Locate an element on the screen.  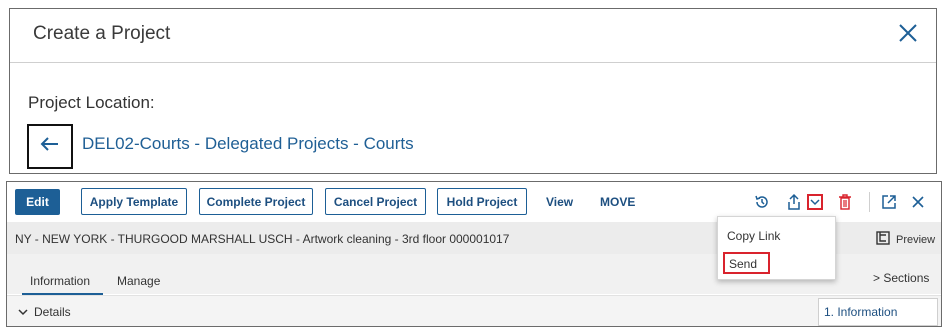
share-dropdown-menu: Copy Link Send is located at coordinates (776, 248).